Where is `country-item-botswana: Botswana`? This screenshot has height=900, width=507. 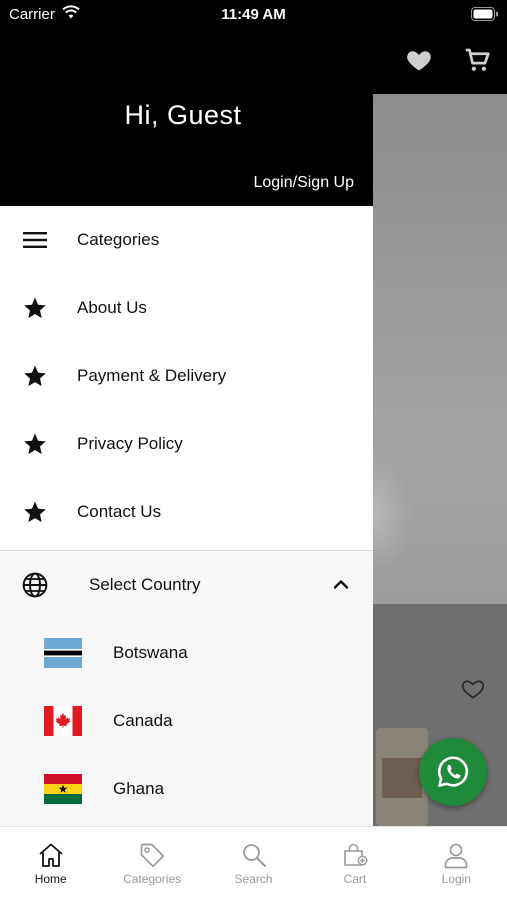 country-item-botswana: Botswana is located at coordinates (186, 653).